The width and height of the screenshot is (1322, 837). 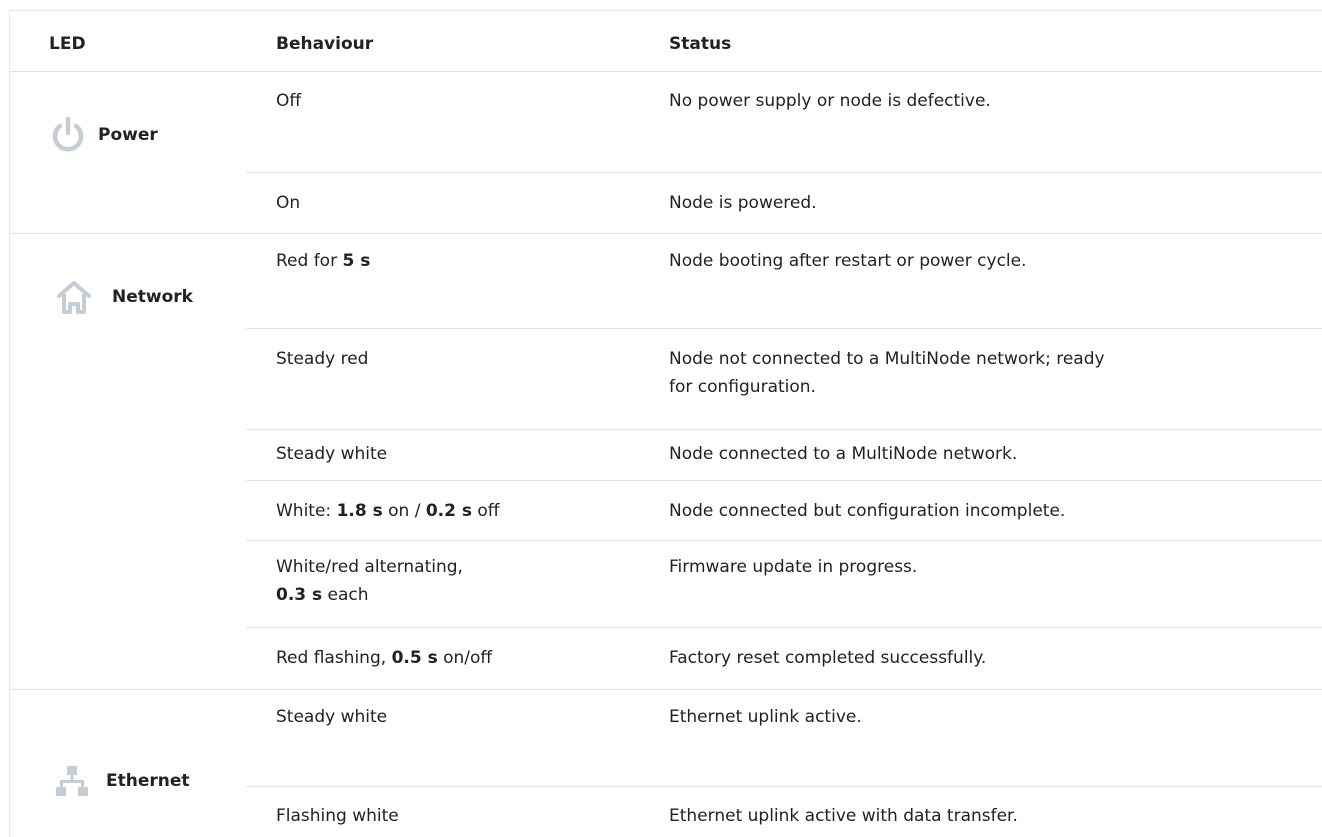 What do you see at coordinates (152, 297) in the screenshot?
I see `led-label-network: Network` at bounding box center [152, 297].